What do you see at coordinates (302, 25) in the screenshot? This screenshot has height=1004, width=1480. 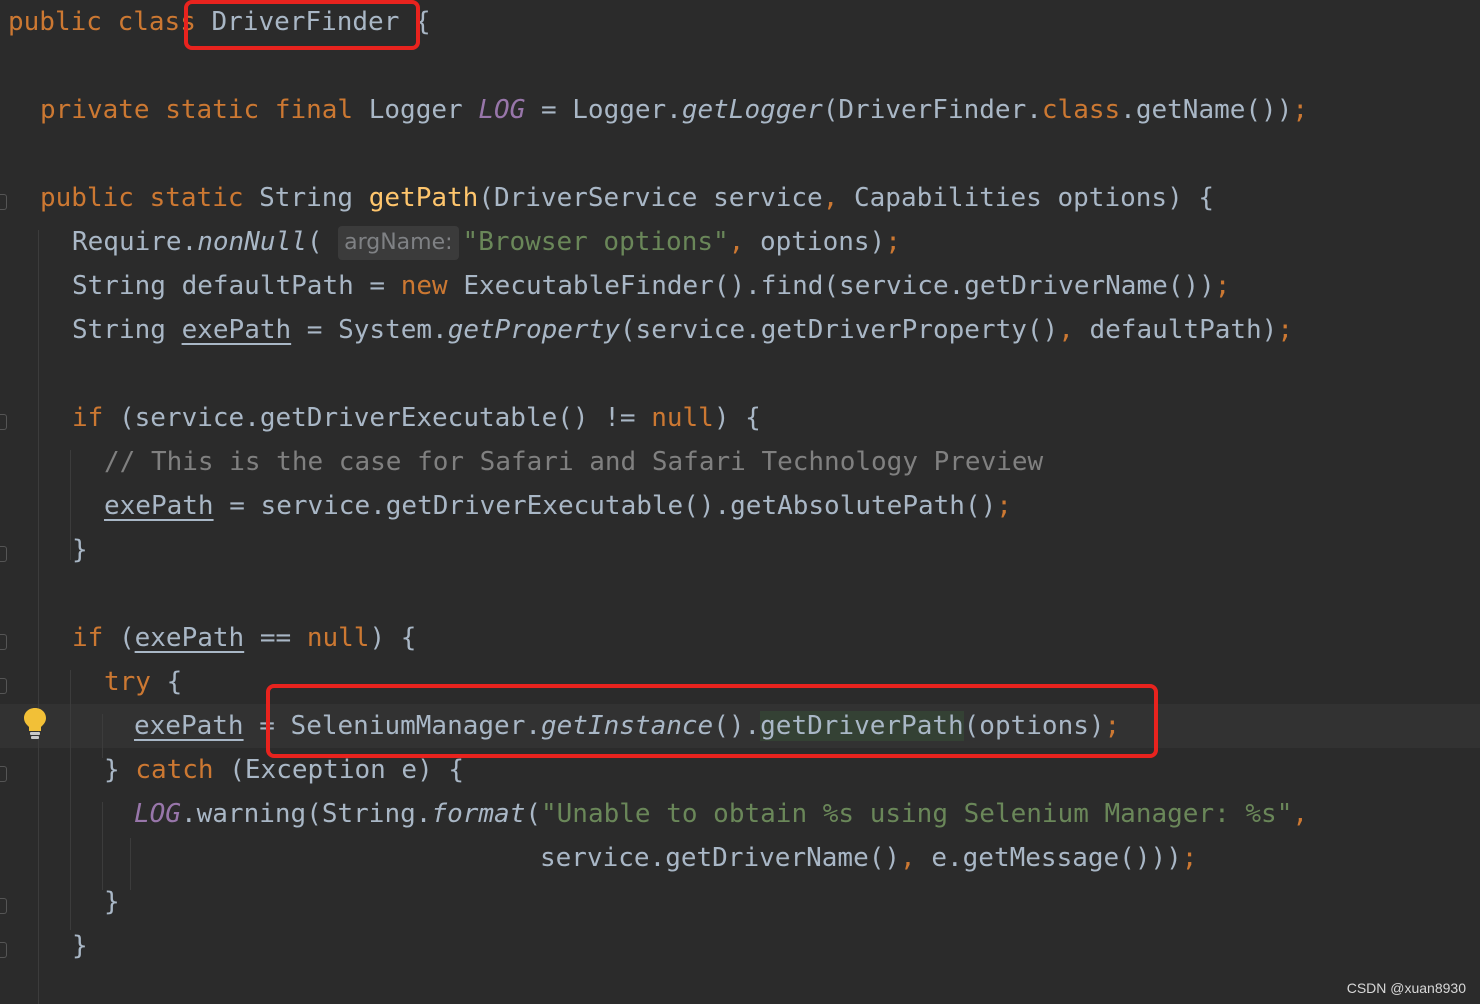 I see `annotation-box-class-name` at bounding box center [302, 25].